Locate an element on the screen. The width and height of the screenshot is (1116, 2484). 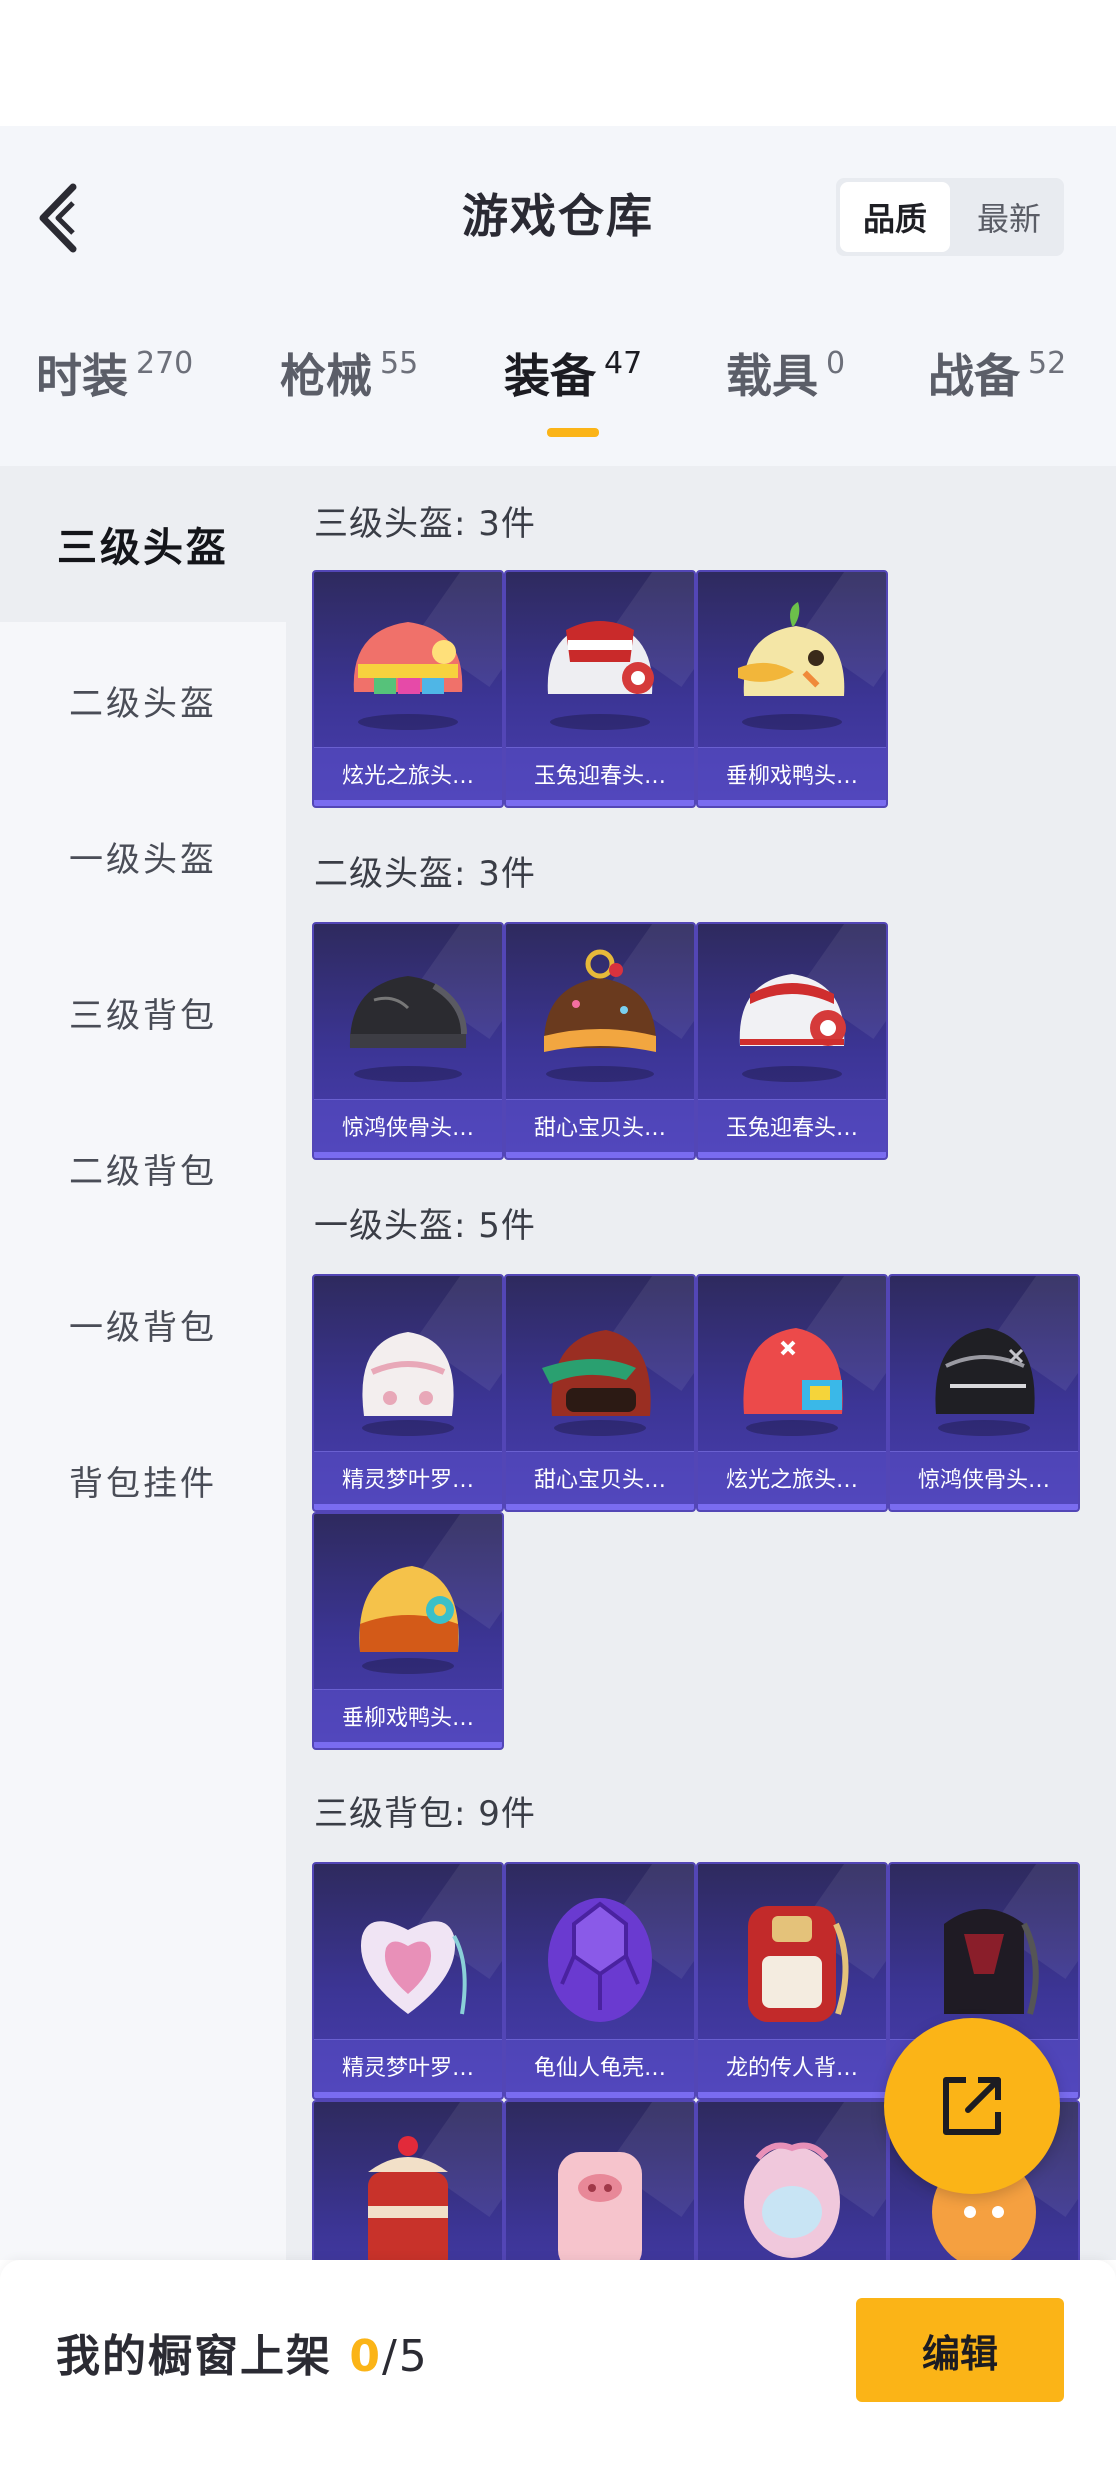
tab-count: 270 is located at coordinates (165, 363).